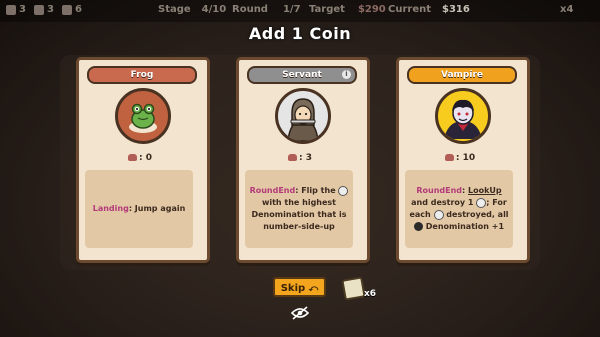  What do you see at coordinates (300, 33) in the screenshot?
I see `dialog-title: Add 1 Coin` at bounding box center [300, 33].